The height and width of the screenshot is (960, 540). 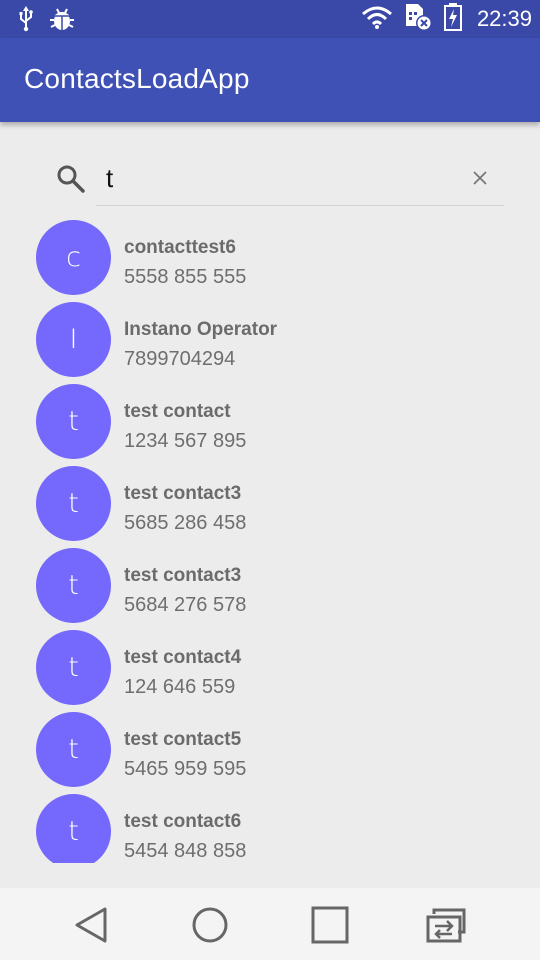 What do you see at coordinates (270, 924) in the screenshot?
I see `navigation-bar` at bounding box center [270, 924].